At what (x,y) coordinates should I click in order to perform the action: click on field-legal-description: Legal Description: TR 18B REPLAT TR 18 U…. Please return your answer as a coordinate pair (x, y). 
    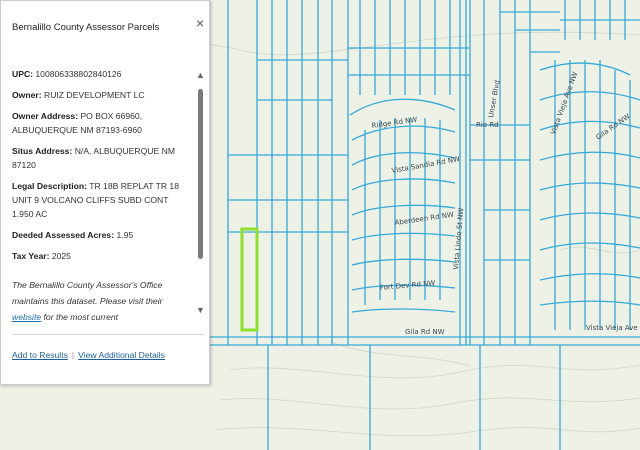
    Looking at the image, I should click on (102, 200).